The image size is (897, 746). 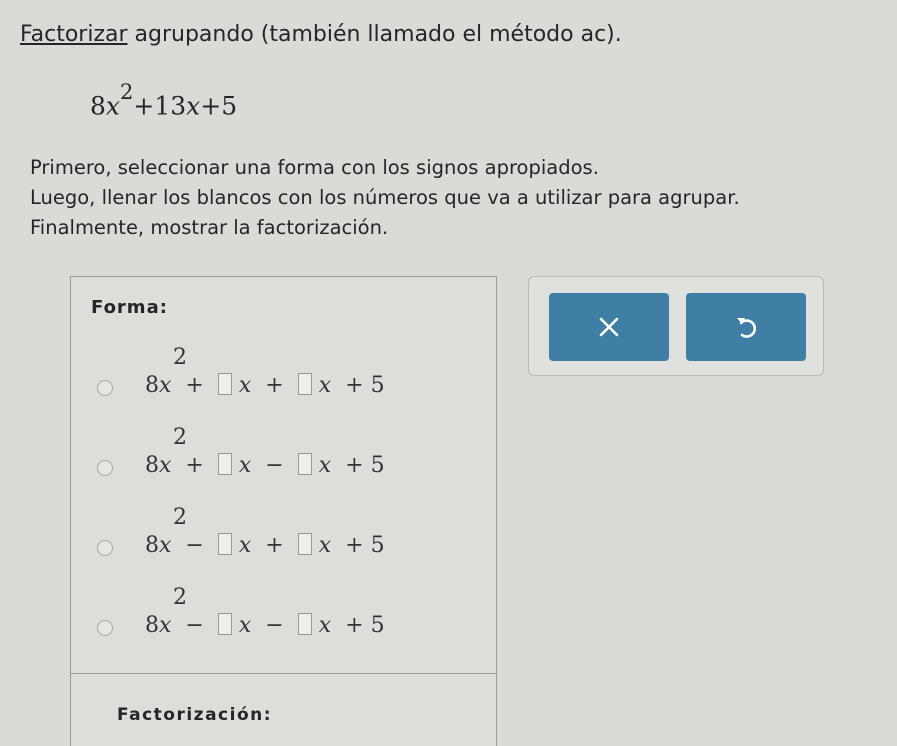 I want to click on factorization-label: Factorización:, so click(x=195, y=715).